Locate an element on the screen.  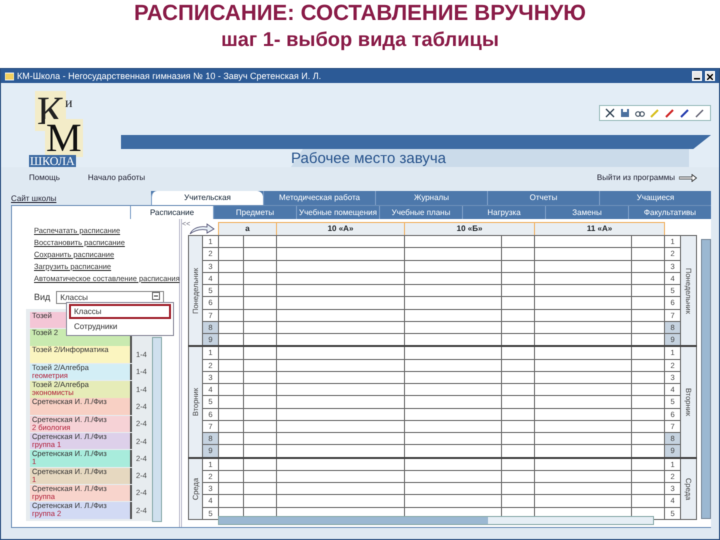
close-button is located at coordinates (710, 76).